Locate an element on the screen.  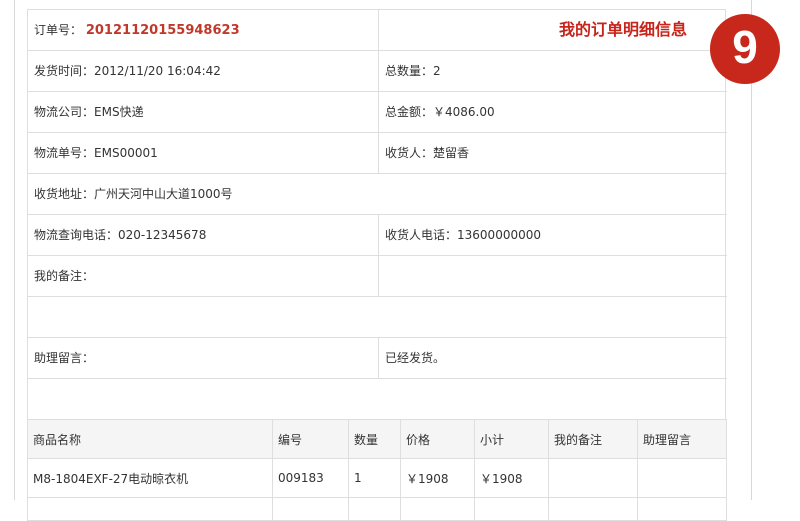
item-price: ￥1908 is located at coordinates (437, 478).